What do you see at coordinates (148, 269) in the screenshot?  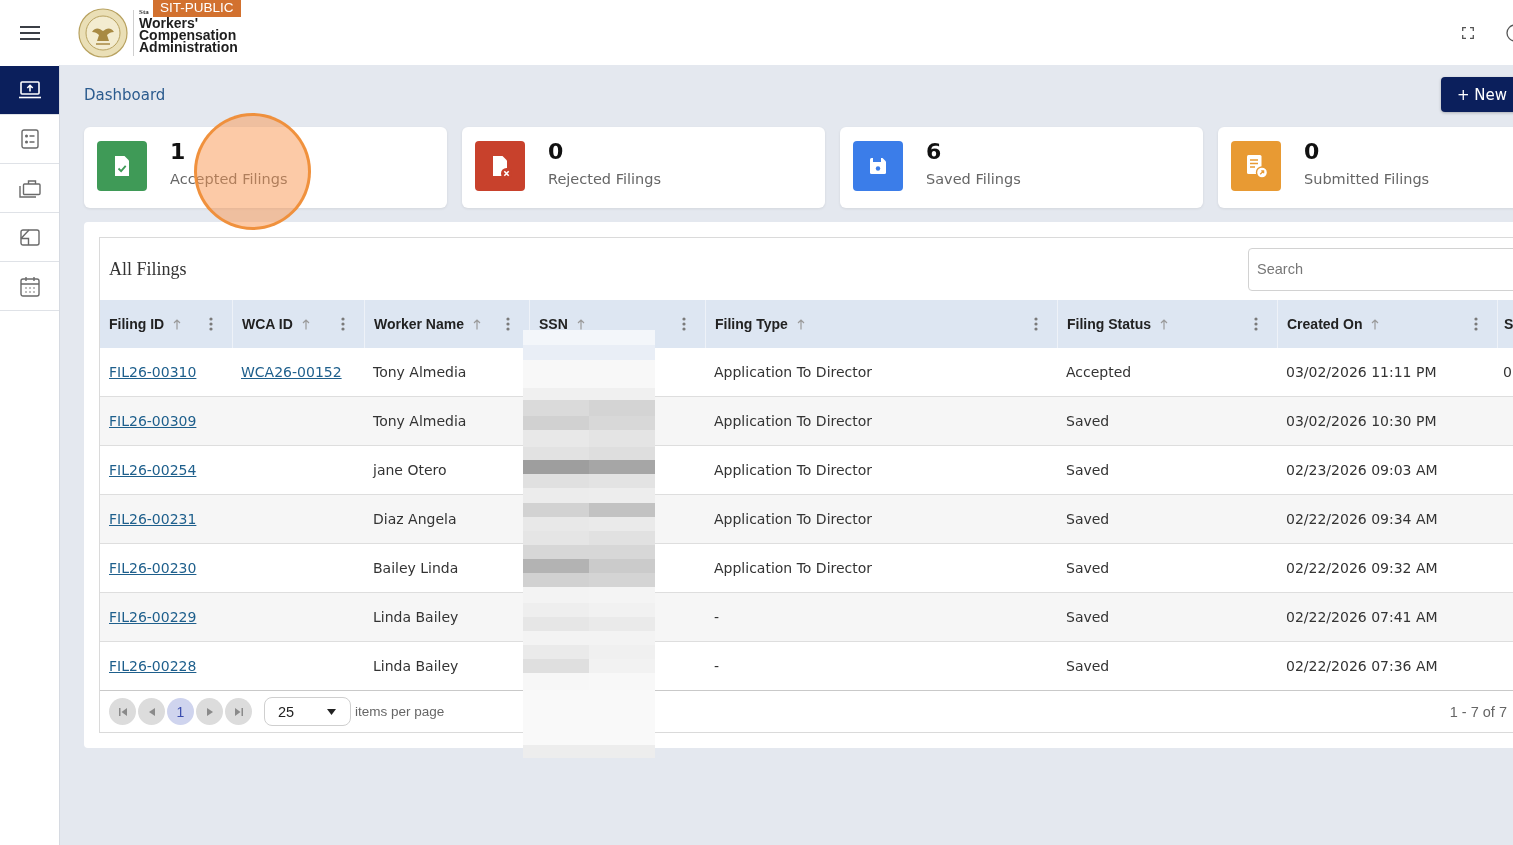 I see `table-title: All Filings` at bounding box center [148, 269].